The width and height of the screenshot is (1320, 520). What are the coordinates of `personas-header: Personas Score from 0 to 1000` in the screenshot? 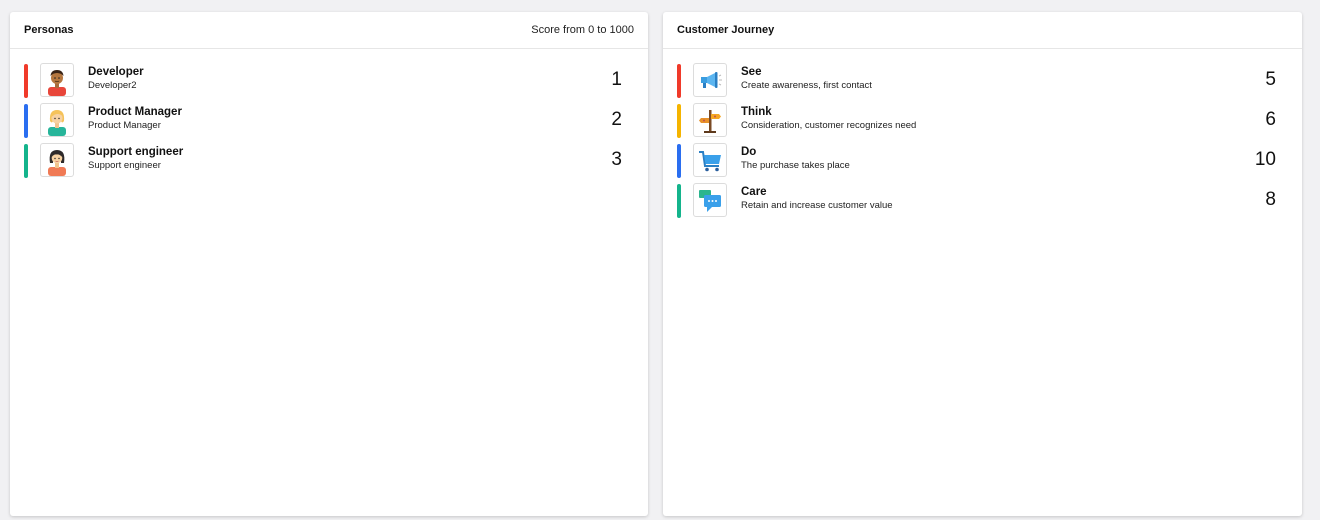 It's located at (329, 30).